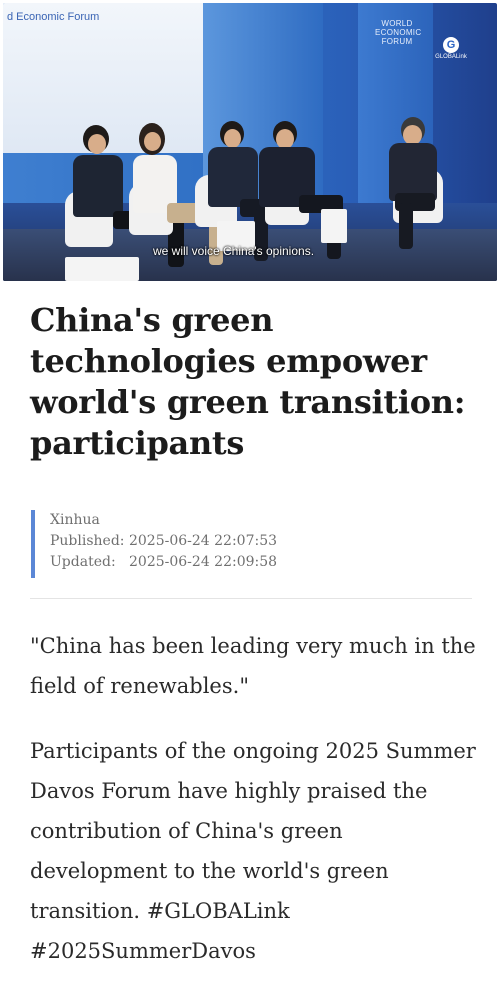 The width and height of the screenshot is (499, 991). Describe the element at coordinates (397, 41) in the screenshot. I see `wef-logo-line: FORUM` at that location.